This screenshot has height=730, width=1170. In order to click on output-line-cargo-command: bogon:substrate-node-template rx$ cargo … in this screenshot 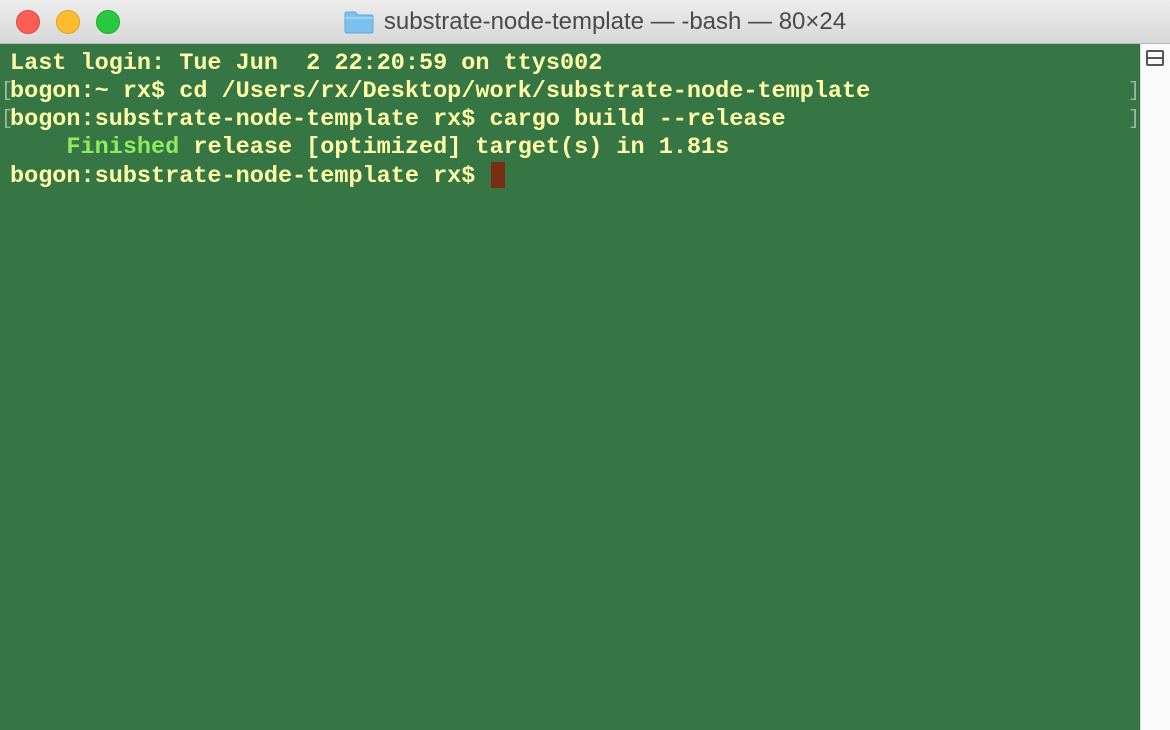, I will do `click(398, 119)`.